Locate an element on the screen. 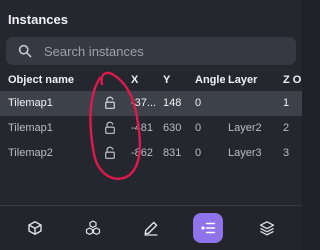 Image resolution: width=320 pixels, height=250 pixels. header-x: X is located at coordinates (144, 80).